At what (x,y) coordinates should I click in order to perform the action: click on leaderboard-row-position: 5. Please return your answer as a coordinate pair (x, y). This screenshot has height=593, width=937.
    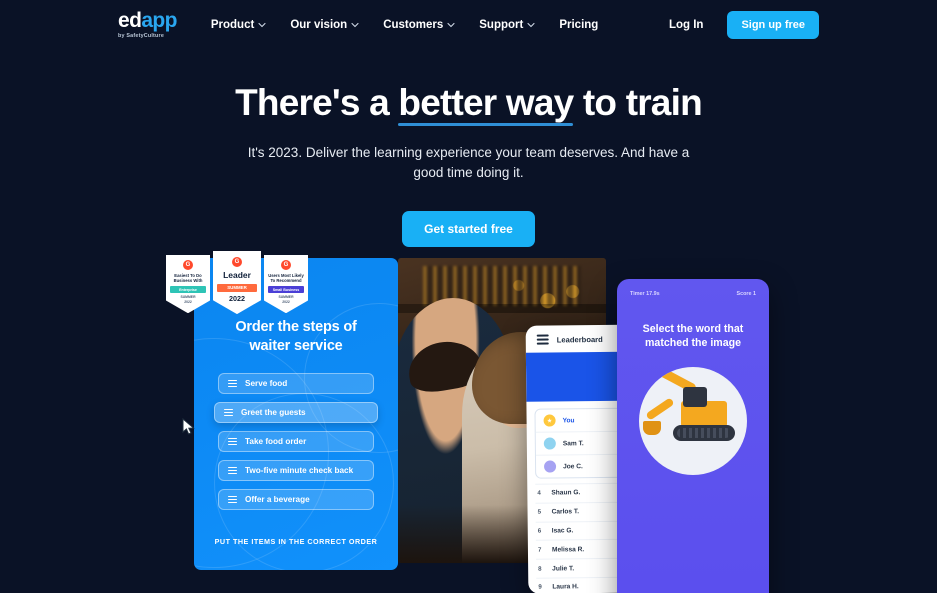
    Looking at the image, I should click on (539, 512).